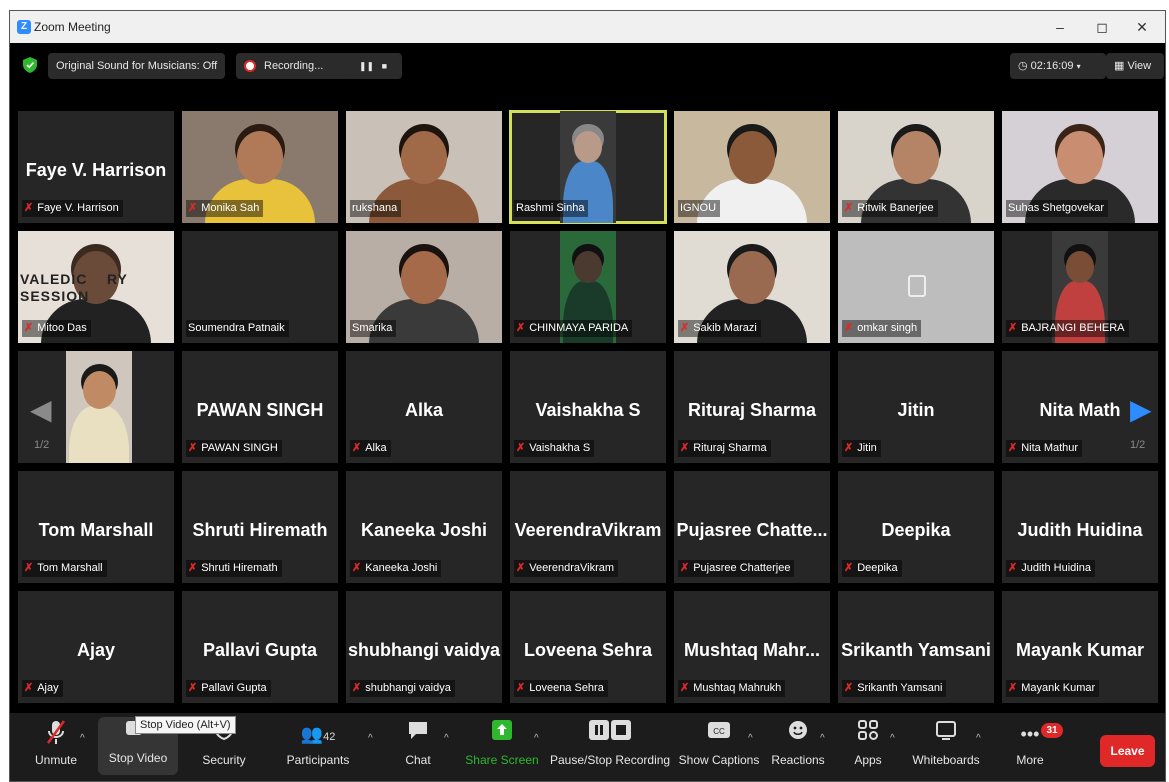 The image size is (1169, 782). Describe the element at coordinates (137, 66) in the screenshot. I see `original-sound-toggle: Original Sound for Musicians: Off` at that location.